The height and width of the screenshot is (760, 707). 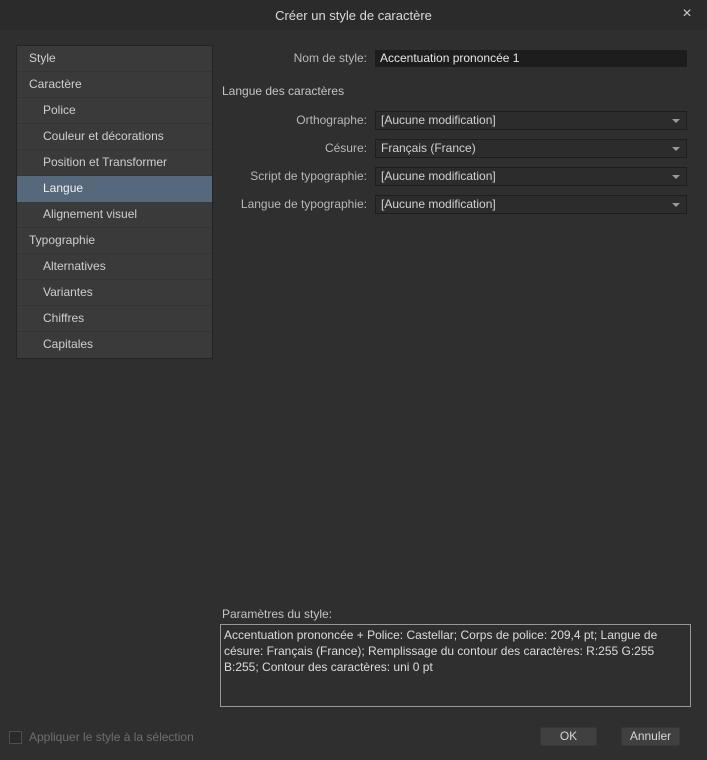 What do you see at coordinates (114, 319) in the screenshot?
I see `sidebar-item-chiffres: Chiffres` at bounding box center [114, 319].